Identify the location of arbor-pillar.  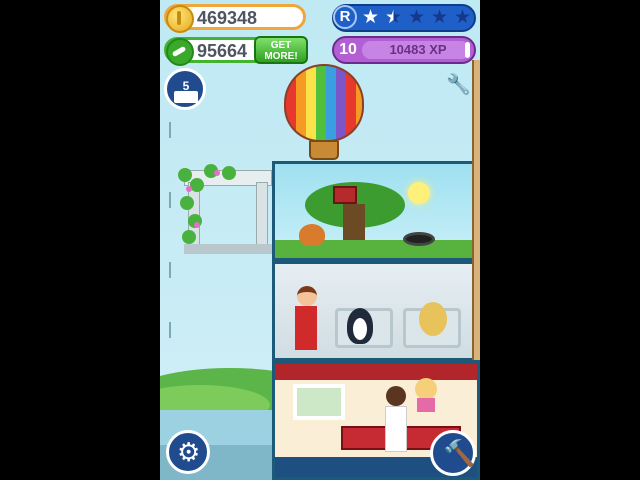
(262, 216).